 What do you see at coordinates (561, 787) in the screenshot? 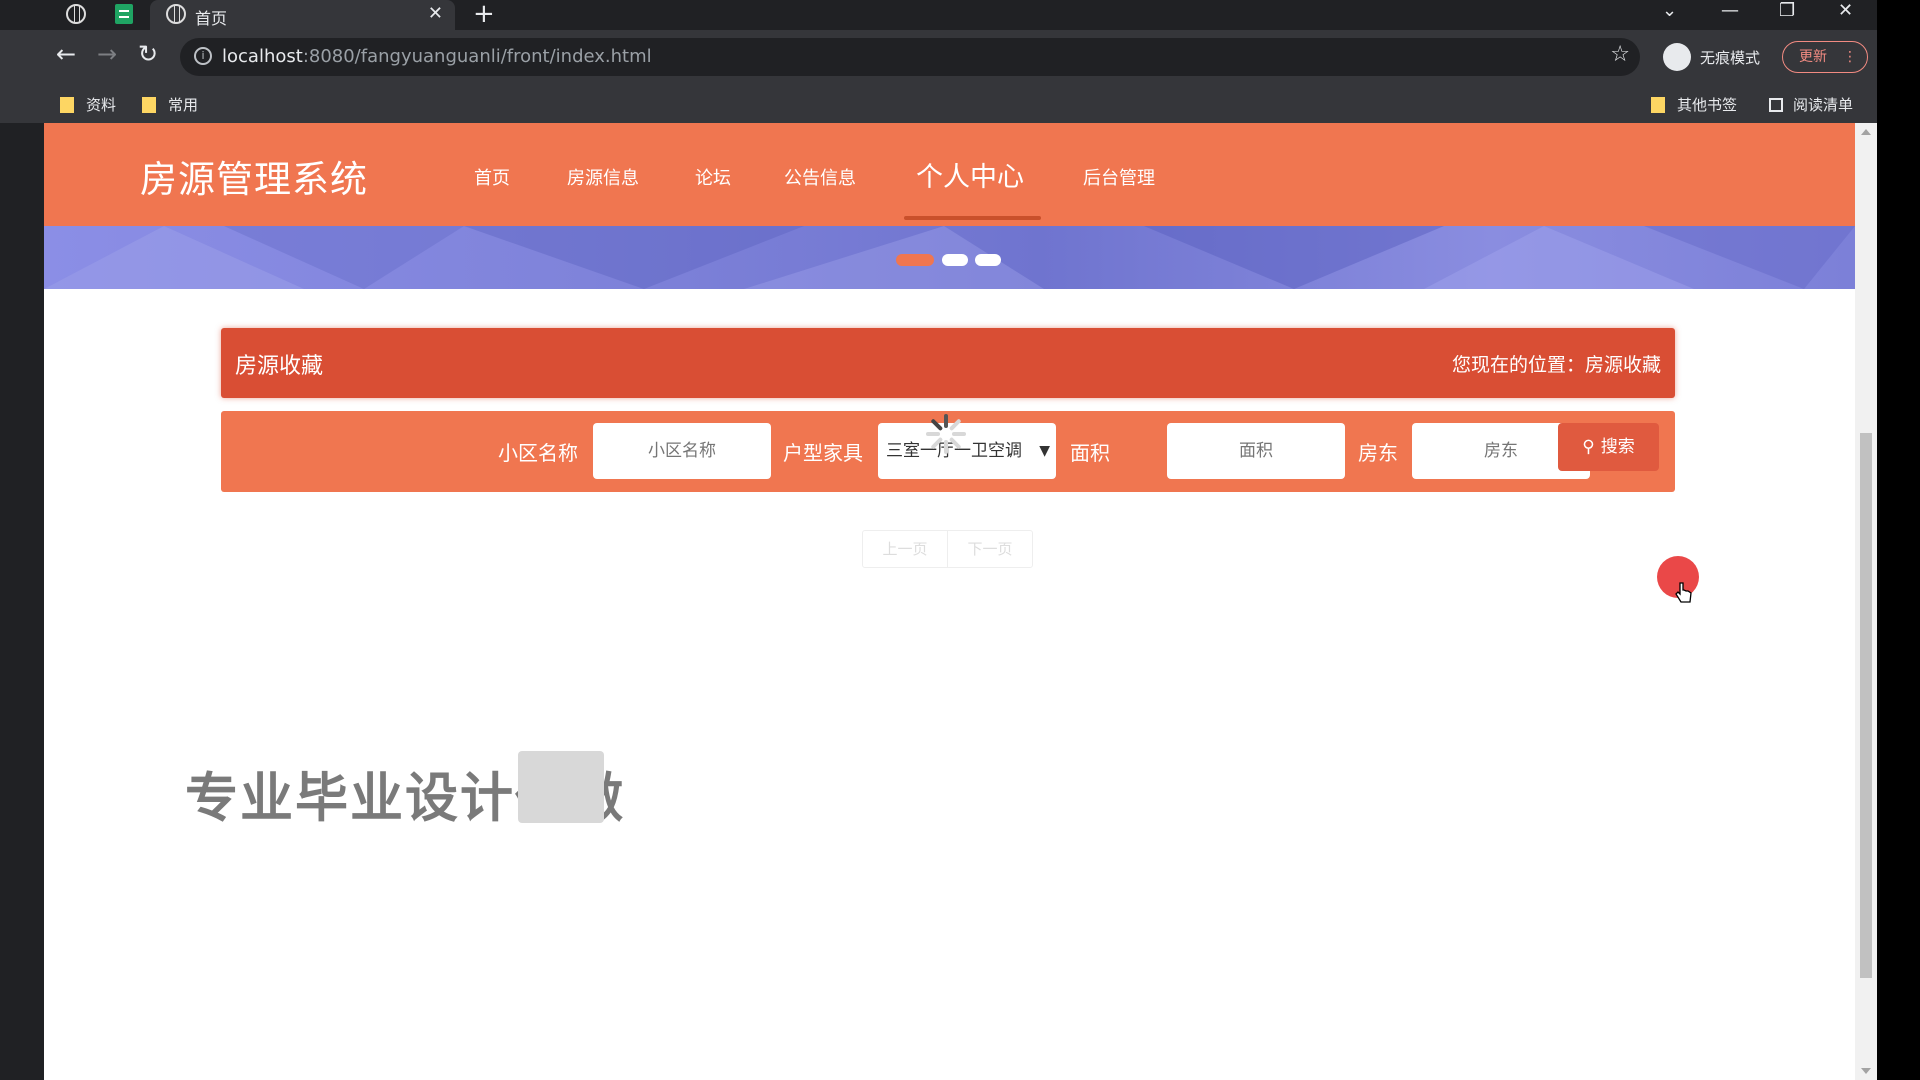
I see `watermark-blur` at bounding box center [561, 787].